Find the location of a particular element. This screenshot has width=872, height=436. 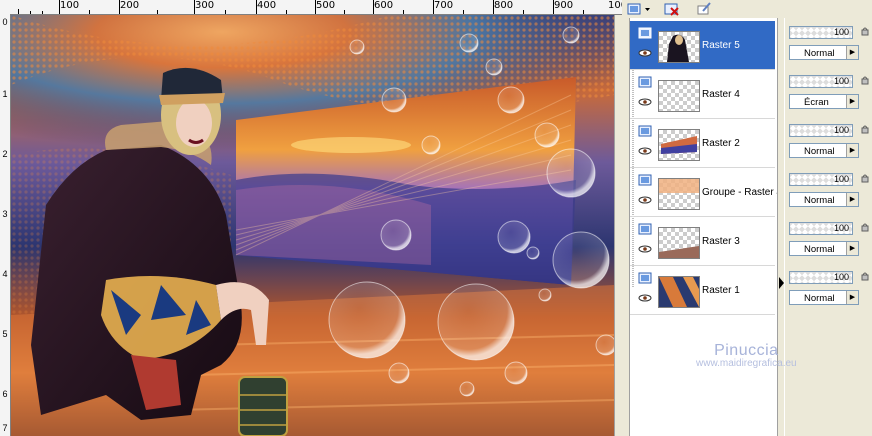

layer-row-raster-2: Raster 2 is located at coordinates (702, 143).